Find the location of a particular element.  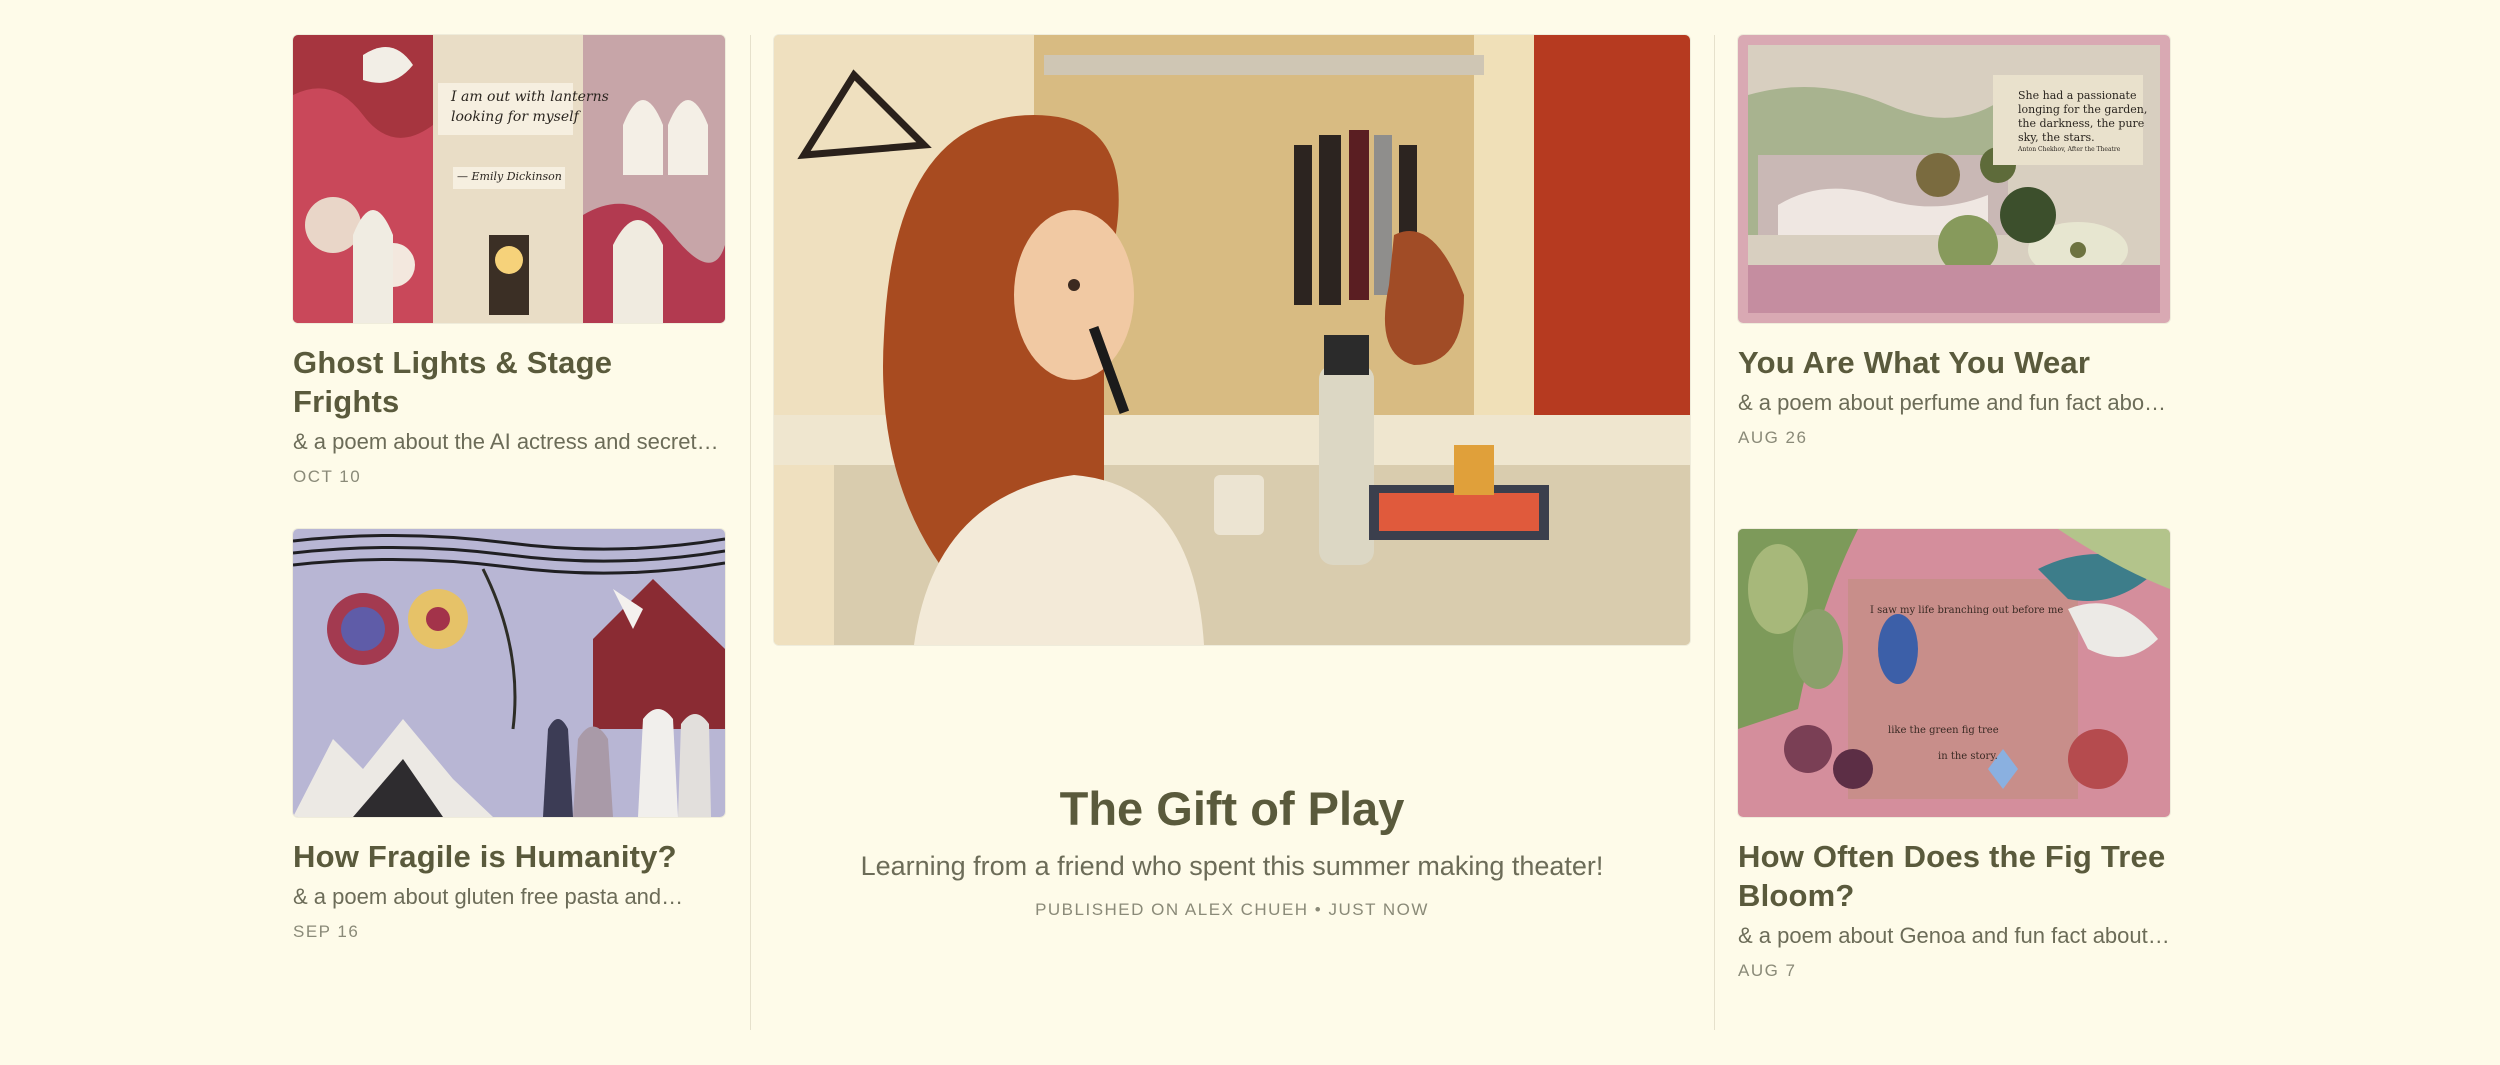

post-date: OCT 10 is located at coordinates (327, 476).